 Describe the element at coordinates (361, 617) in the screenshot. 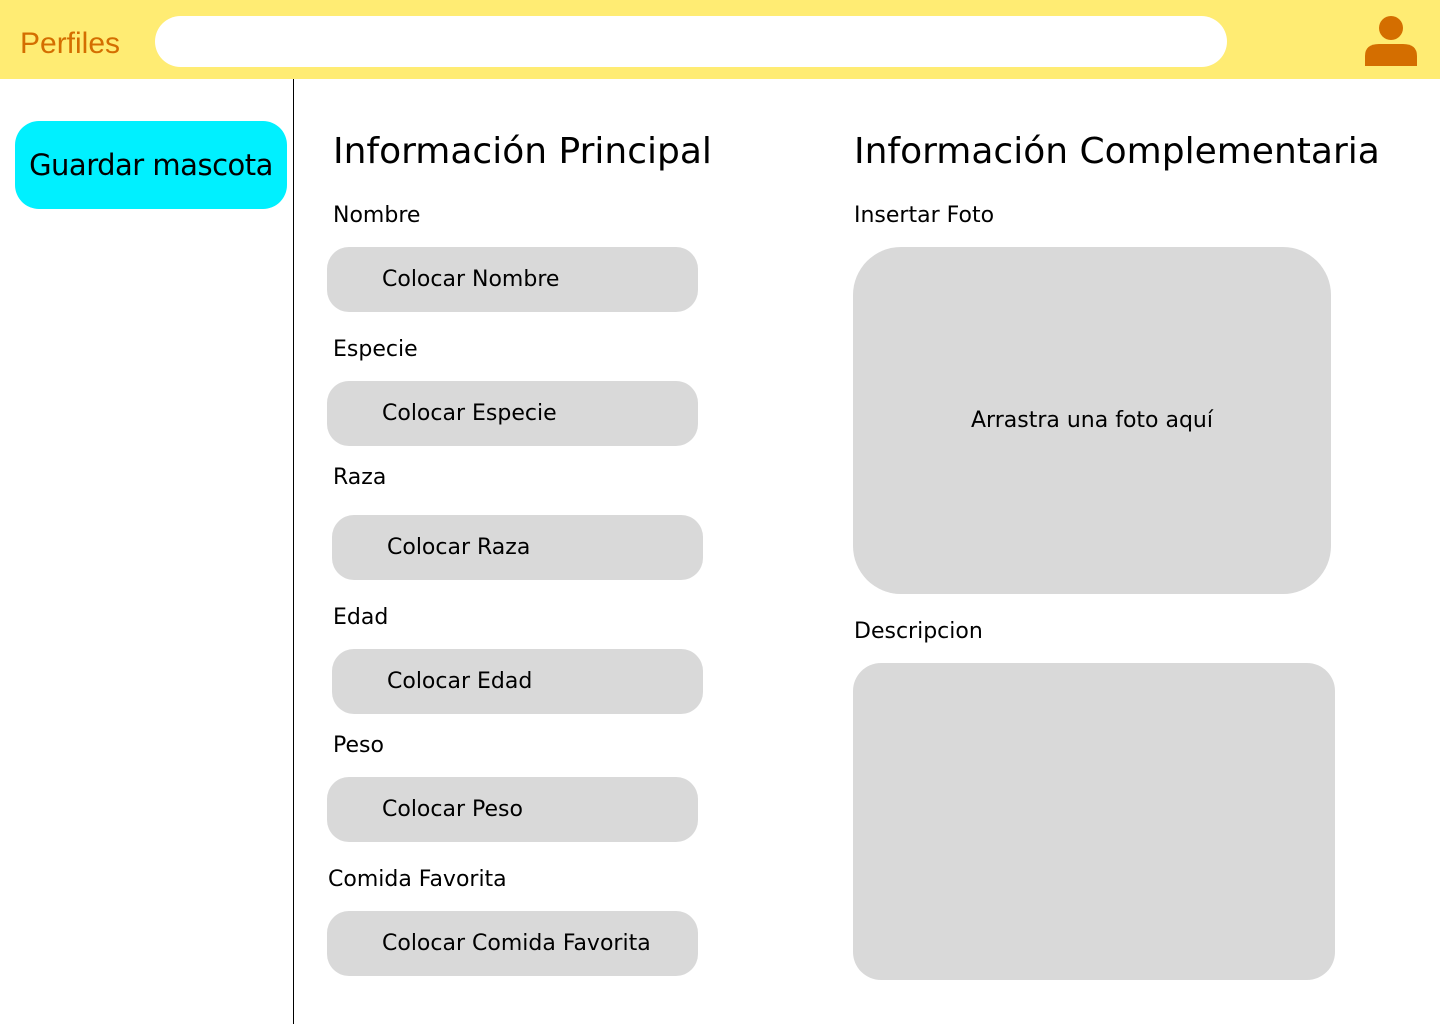

I see `age-label: Edad` at that location.